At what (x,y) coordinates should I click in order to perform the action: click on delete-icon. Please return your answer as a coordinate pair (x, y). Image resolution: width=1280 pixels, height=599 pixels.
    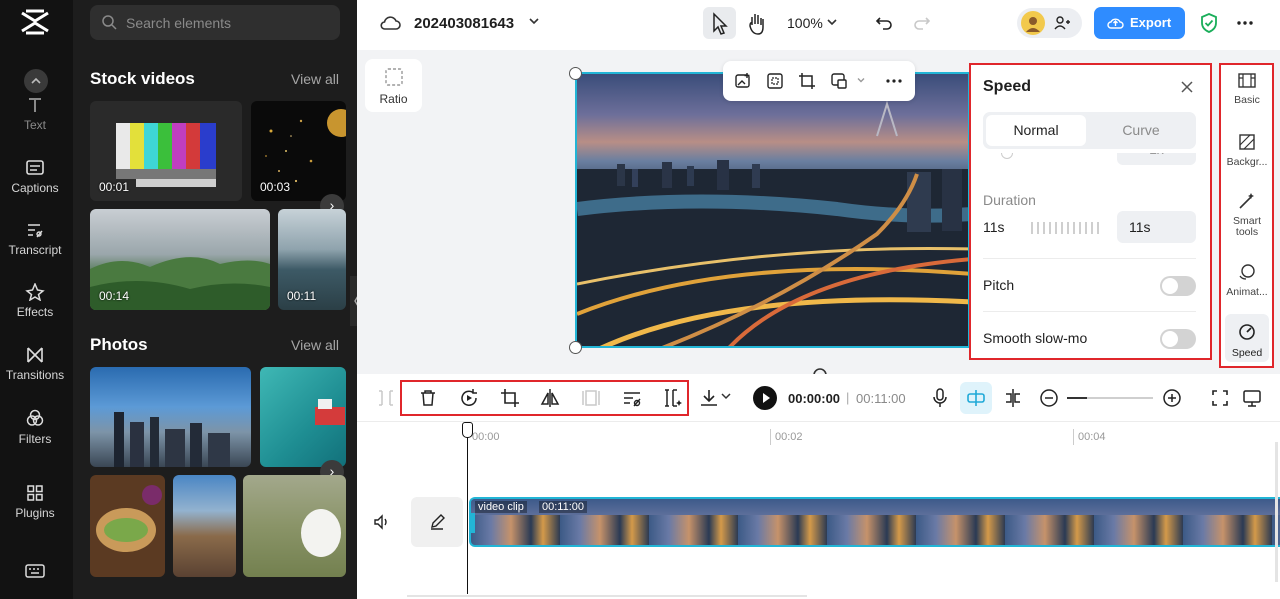
    Looking at the image, I should click on (428, 398).